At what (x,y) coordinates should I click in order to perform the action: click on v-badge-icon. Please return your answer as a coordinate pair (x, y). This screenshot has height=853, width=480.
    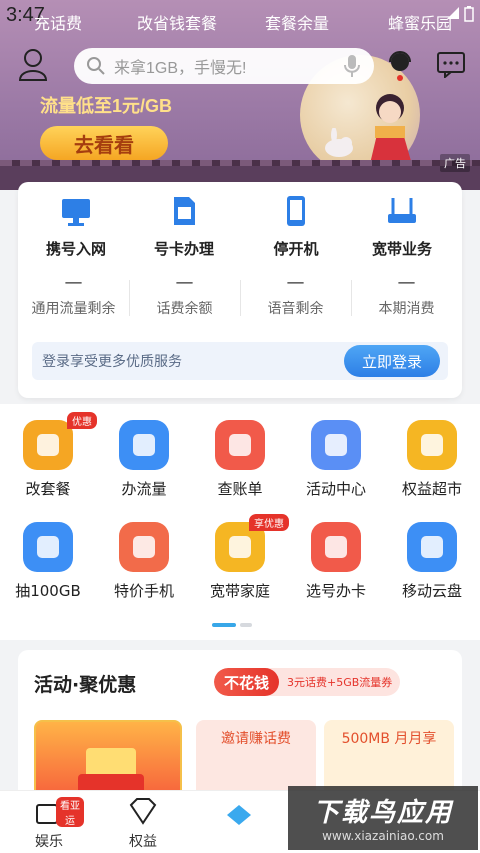
    Looking at the image, I should click on (432, 445).